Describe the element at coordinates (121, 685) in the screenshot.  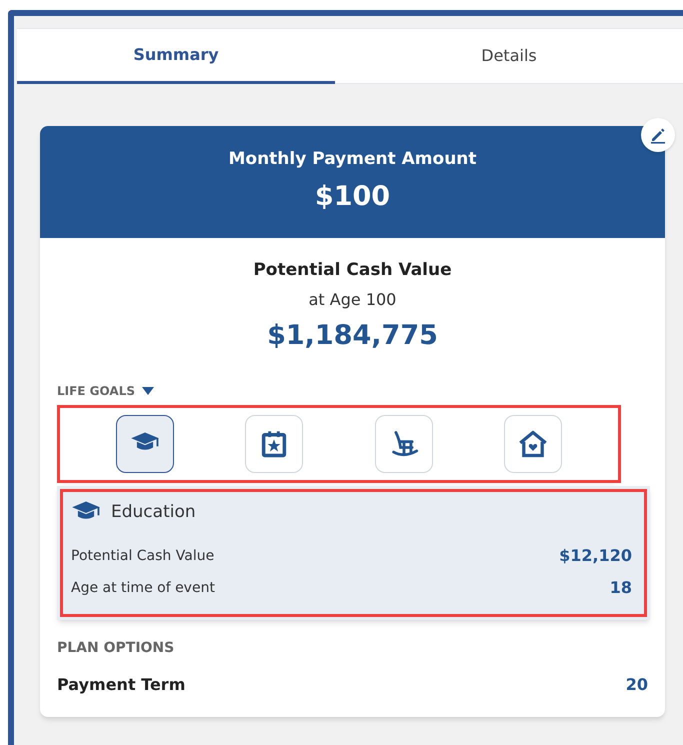
I see `option-label: Payment Term` at that location.